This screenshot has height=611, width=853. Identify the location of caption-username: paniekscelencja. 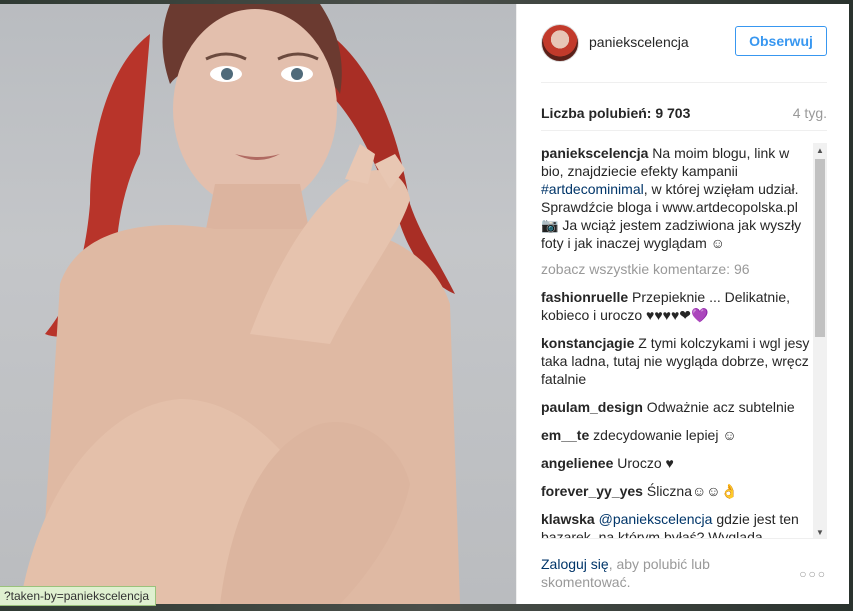
(594, 153).